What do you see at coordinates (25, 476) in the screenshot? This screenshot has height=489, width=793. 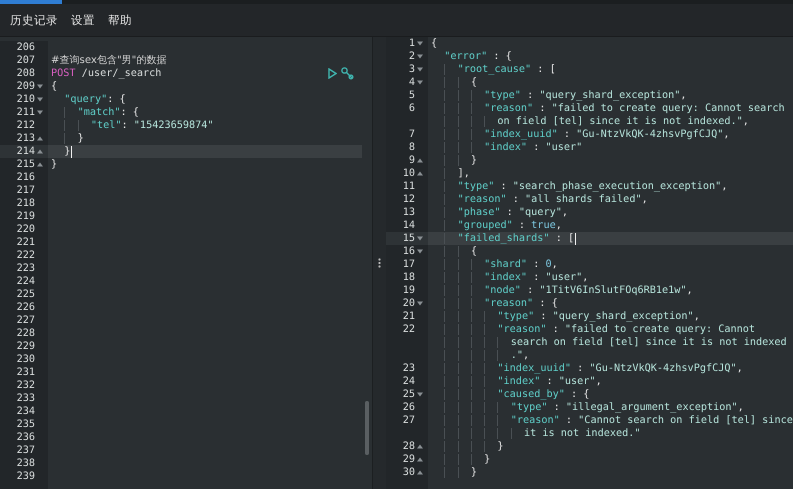 I see `line-number: 239` at bounding box center [25, 476].